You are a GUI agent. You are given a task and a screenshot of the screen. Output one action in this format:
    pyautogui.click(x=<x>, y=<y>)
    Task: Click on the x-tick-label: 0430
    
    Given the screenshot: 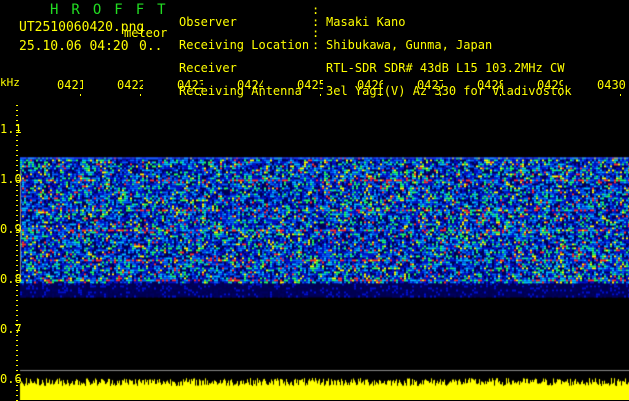 What is the action you would take?
    pyautogui.click(x=611, y=85)
    